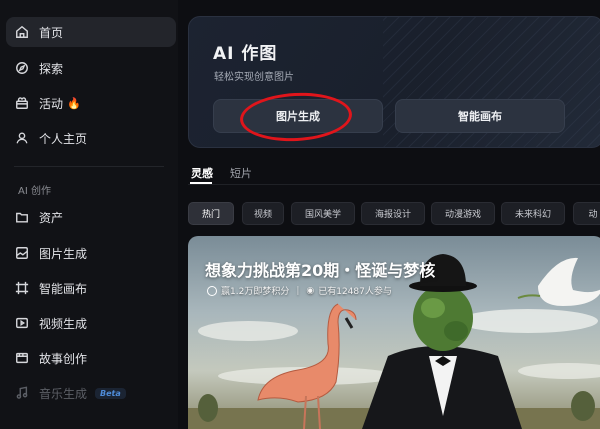 The width and height of the screenshot is (600, 429). What do you see at coordinates (91, 253) in the screenshot?
I see `sidebar-item-image-gen: 图片生成` at bounding box center [91, 253].